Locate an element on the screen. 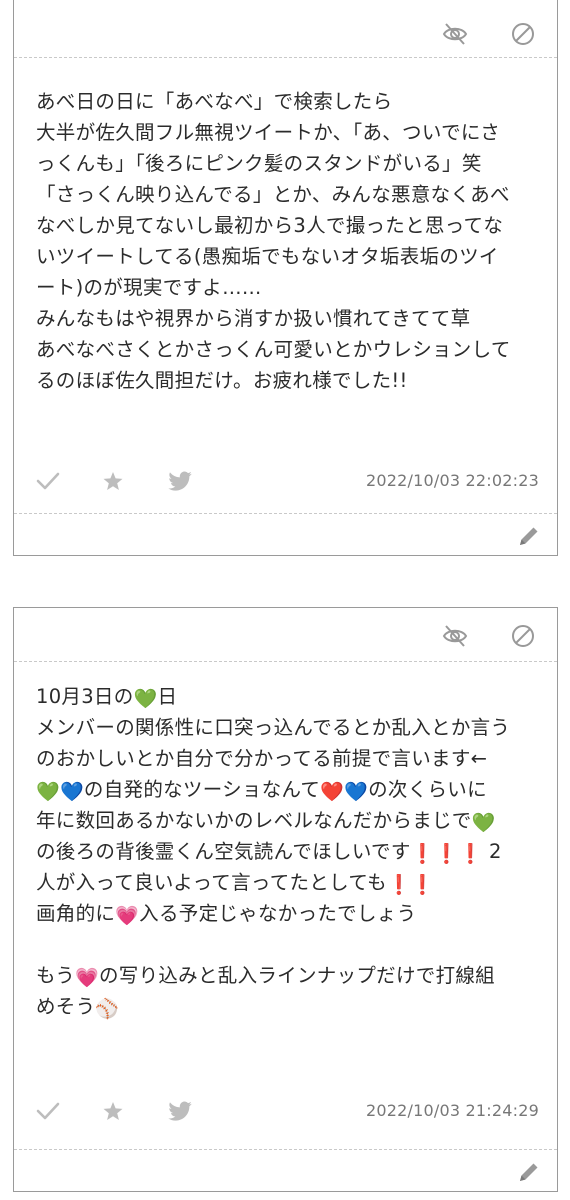 The image size is (570, 1200). baseball-emoji: ⚾ is located at coordinates (107, 1009).